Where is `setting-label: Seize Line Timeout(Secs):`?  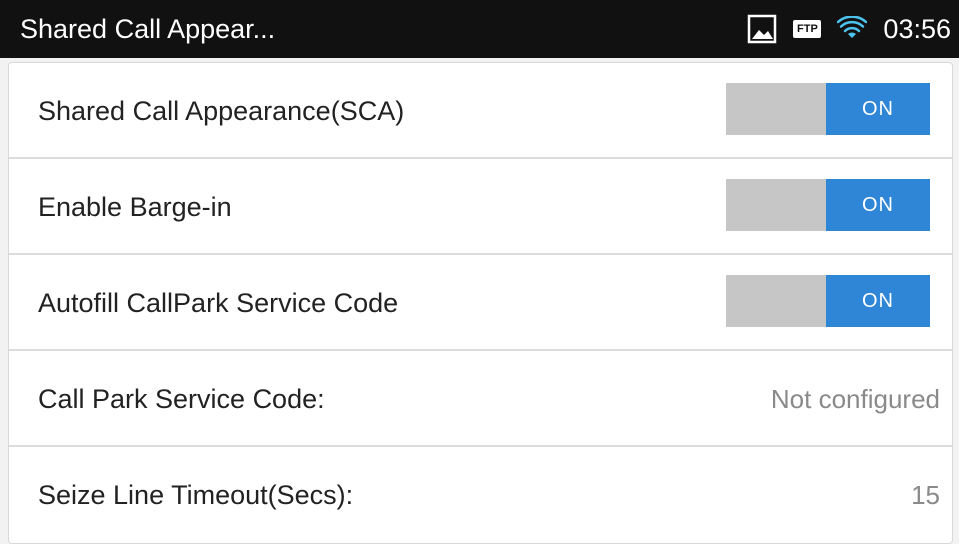
setting-label: Seize Line Timeout(Secs): is located at coordinates (196, 495).